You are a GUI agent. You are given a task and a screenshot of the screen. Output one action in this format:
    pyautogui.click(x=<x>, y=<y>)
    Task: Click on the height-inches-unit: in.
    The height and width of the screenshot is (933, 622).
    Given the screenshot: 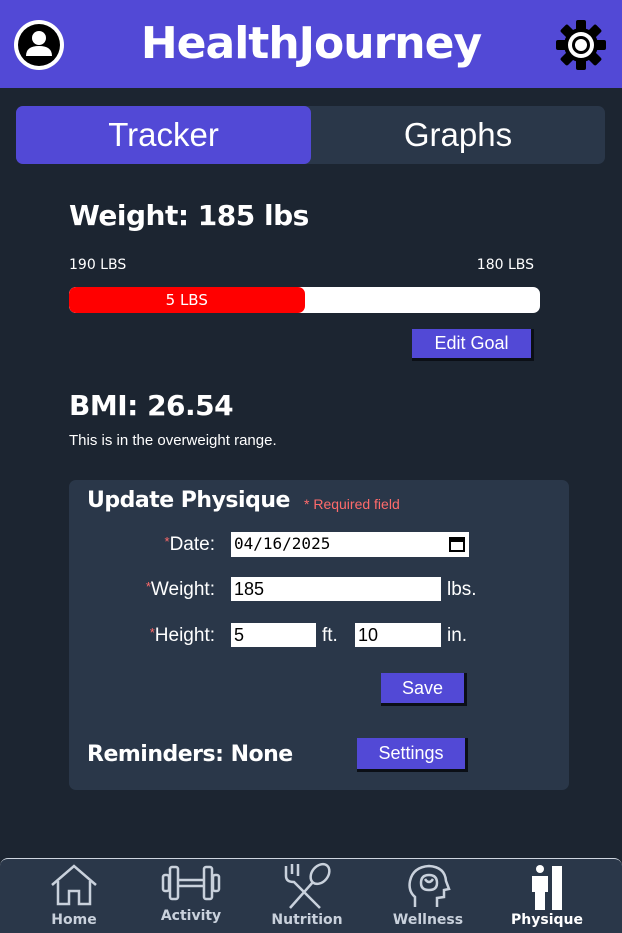 What is the action you would take?
    pyautogui.click(x=457, y=635)
    